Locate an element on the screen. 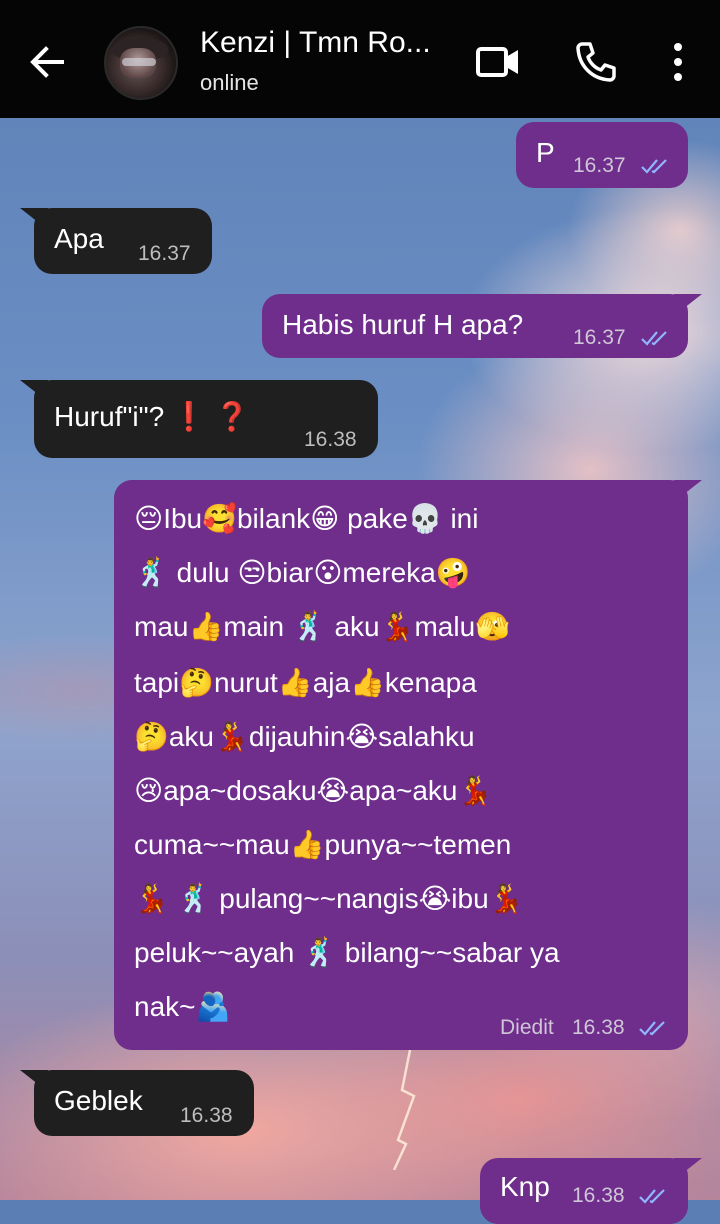 The height and width of the screenshot is (1224, 720). message-text: Apa is located at coordinates (79, 238).